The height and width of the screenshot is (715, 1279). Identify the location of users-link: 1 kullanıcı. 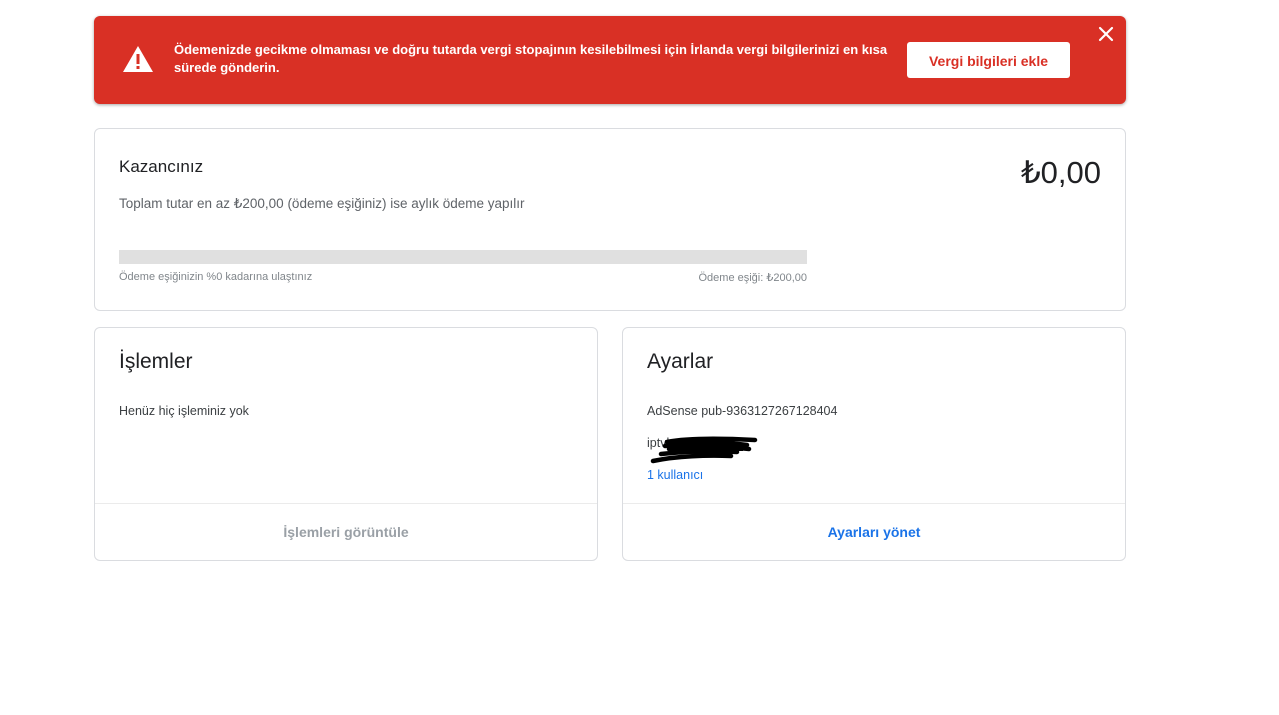
(675, 475).